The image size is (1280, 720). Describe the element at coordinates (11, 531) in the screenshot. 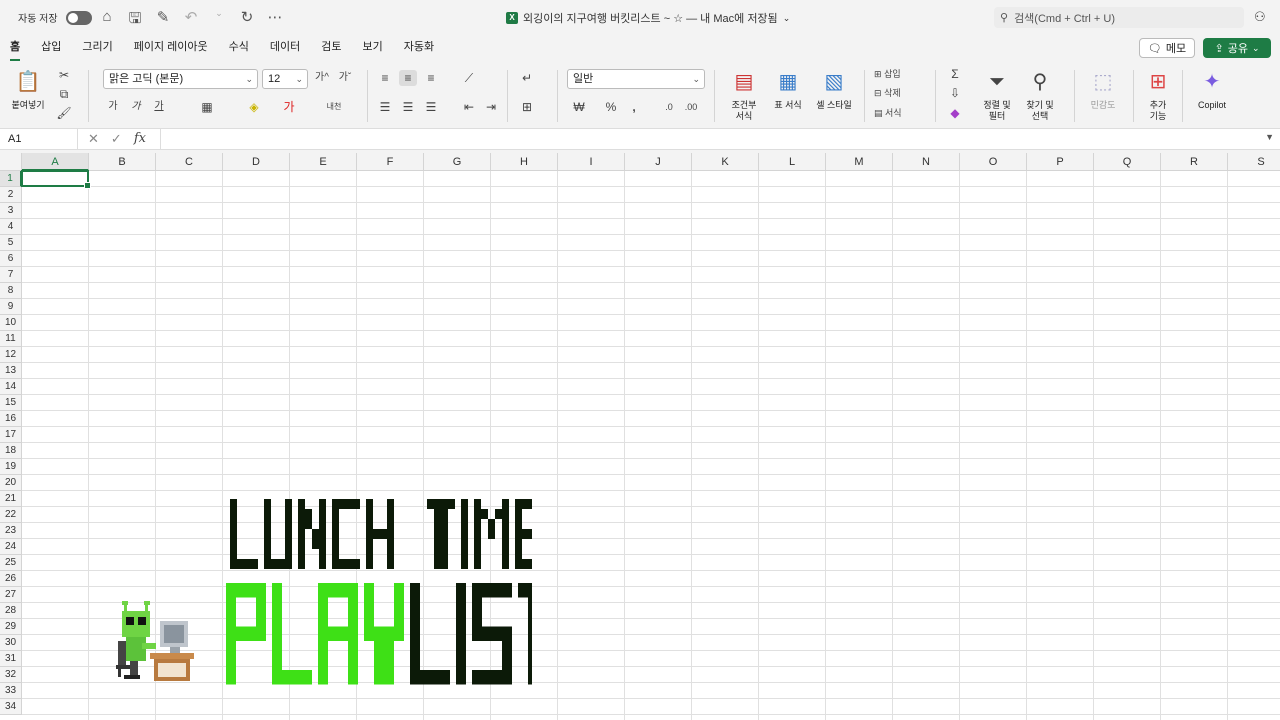

I see `row-header-23: 23` at that location.